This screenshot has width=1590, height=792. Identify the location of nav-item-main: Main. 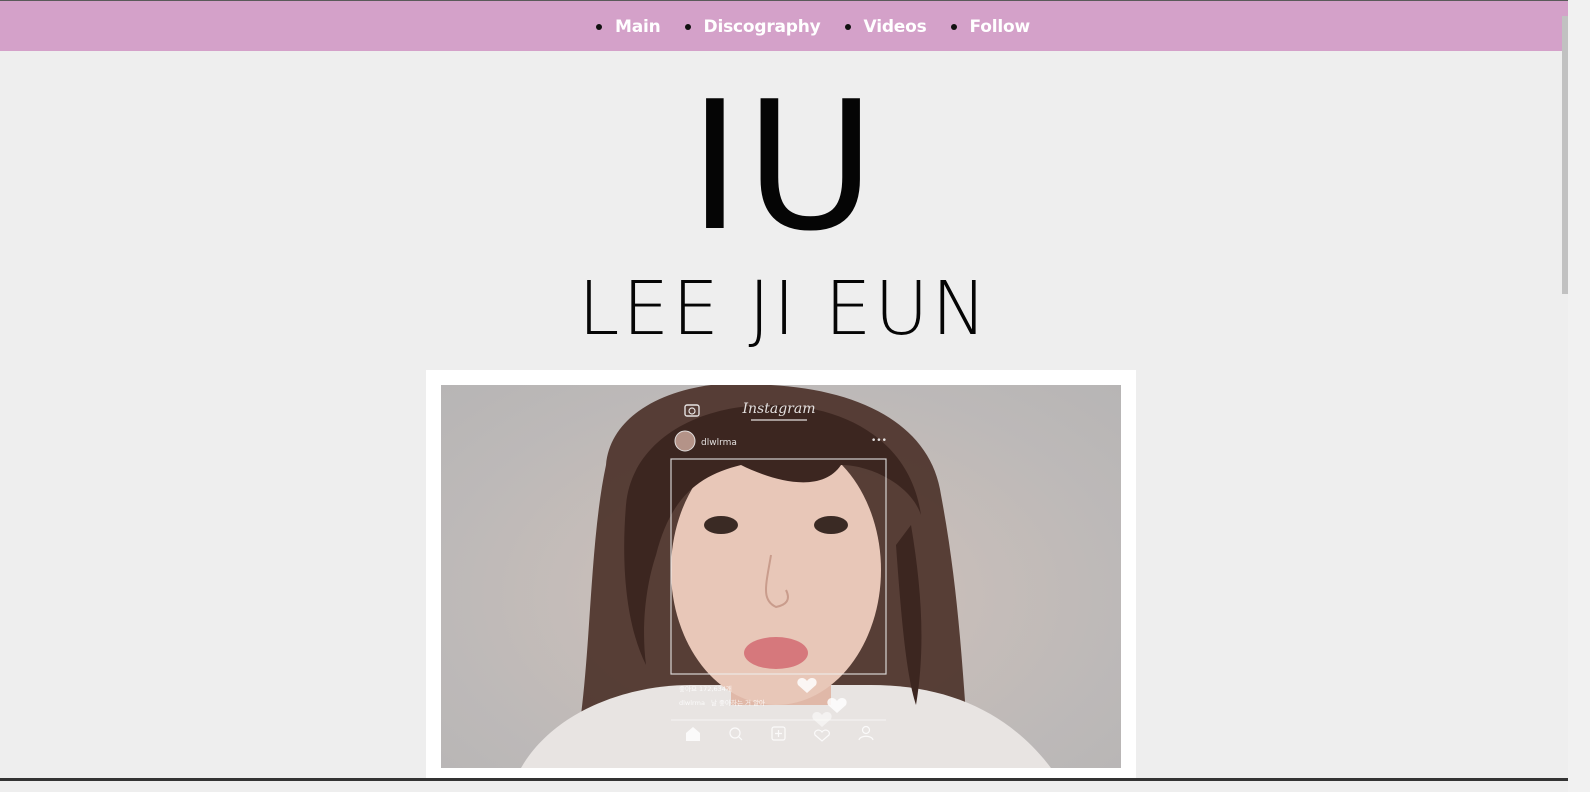
(628, 27).